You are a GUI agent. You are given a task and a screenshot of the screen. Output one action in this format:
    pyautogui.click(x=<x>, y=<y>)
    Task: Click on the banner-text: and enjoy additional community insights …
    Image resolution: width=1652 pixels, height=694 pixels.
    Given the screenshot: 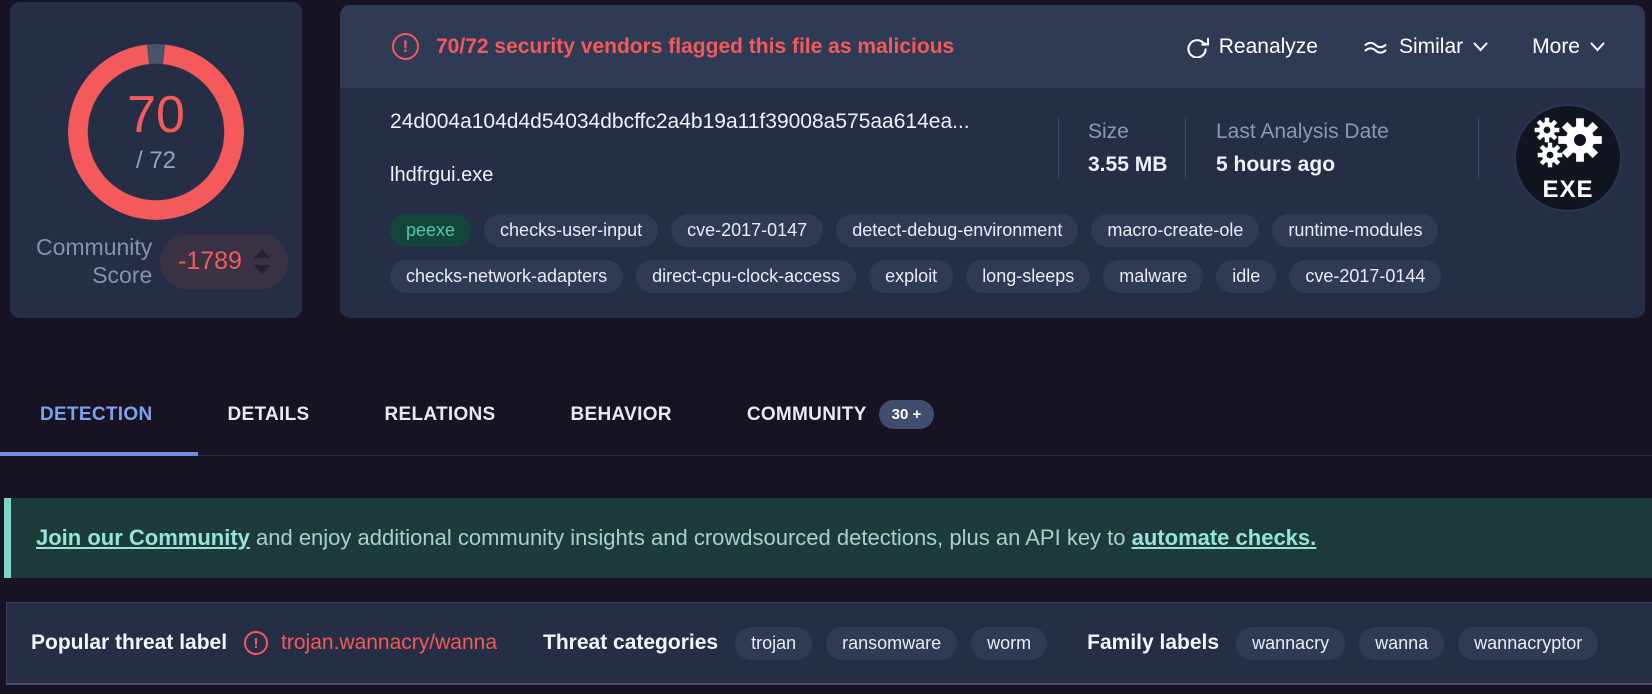 What is the action you would take?
    pyautogui.click(x=690, y=537)
    